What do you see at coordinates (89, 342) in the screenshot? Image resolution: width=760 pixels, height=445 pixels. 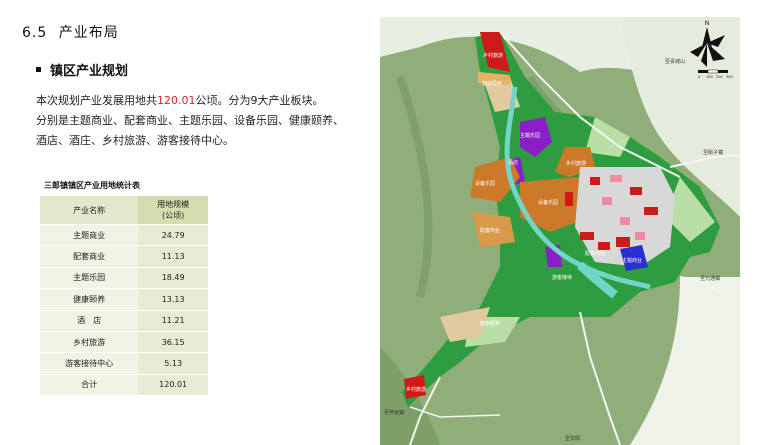 I see `row-name: 乡村旅游` at bounding box center [89, 342].